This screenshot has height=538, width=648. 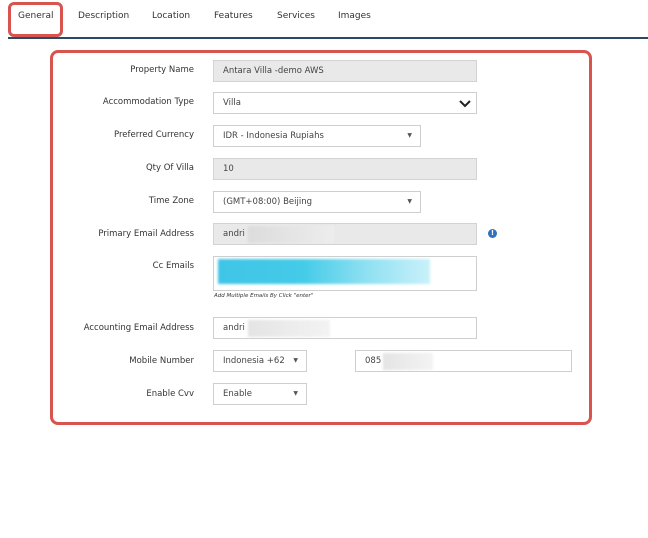 What do you see at coordinates (373, 361) in the screenshot?
I see `mobile-number-value: 085` at bounding box center [373, 361].